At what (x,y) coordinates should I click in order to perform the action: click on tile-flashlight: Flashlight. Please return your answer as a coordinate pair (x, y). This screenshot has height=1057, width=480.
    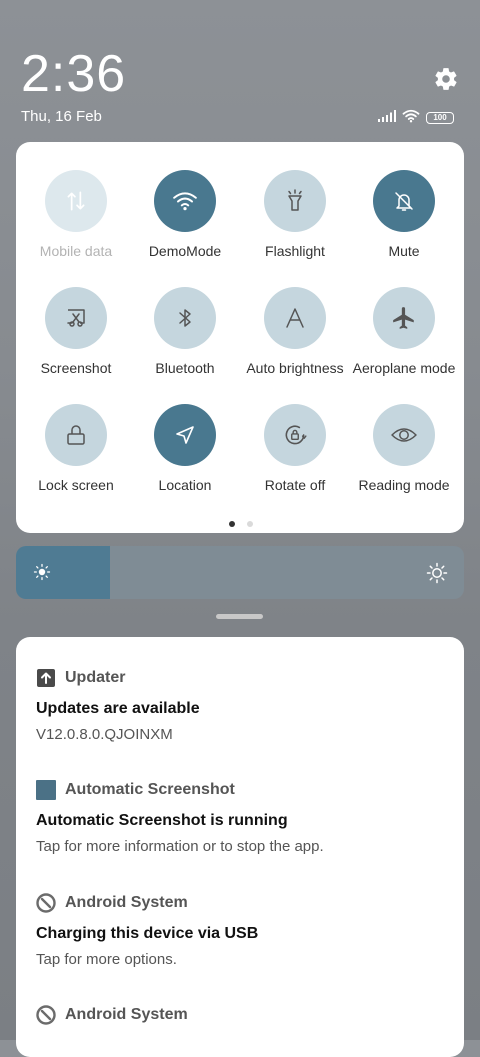
    Looking at the image, I should click on (295, 214).